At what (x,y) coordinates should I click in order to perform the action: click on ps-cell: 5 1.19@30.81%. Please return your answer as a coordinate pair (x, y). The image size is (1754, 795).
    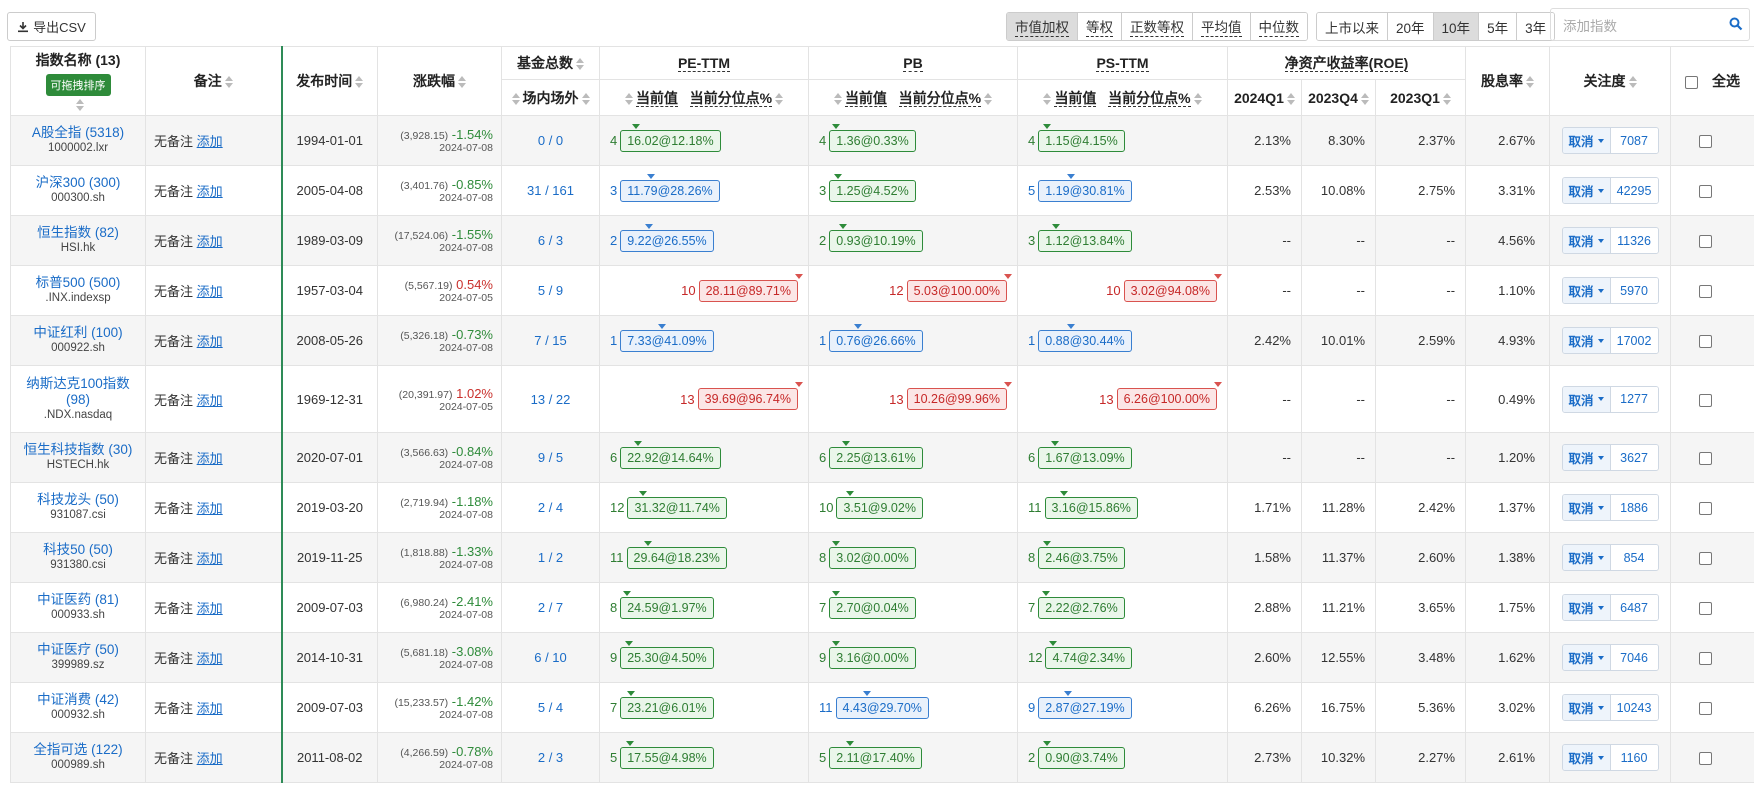
    Looking at the image, I should click on (1122, 190).